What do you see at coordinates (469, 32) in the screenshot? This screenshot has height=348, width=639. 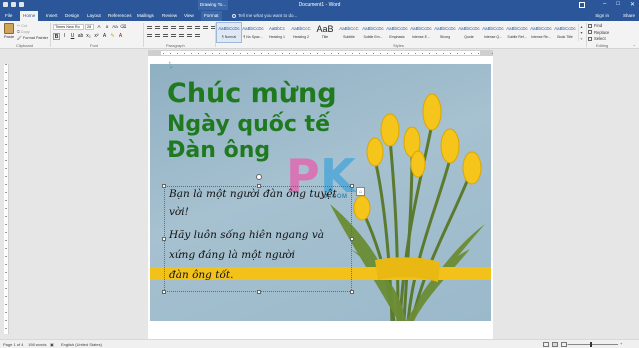 I see `style-quote: AaBbCcDc Quote` at bounding box center [469, 32].